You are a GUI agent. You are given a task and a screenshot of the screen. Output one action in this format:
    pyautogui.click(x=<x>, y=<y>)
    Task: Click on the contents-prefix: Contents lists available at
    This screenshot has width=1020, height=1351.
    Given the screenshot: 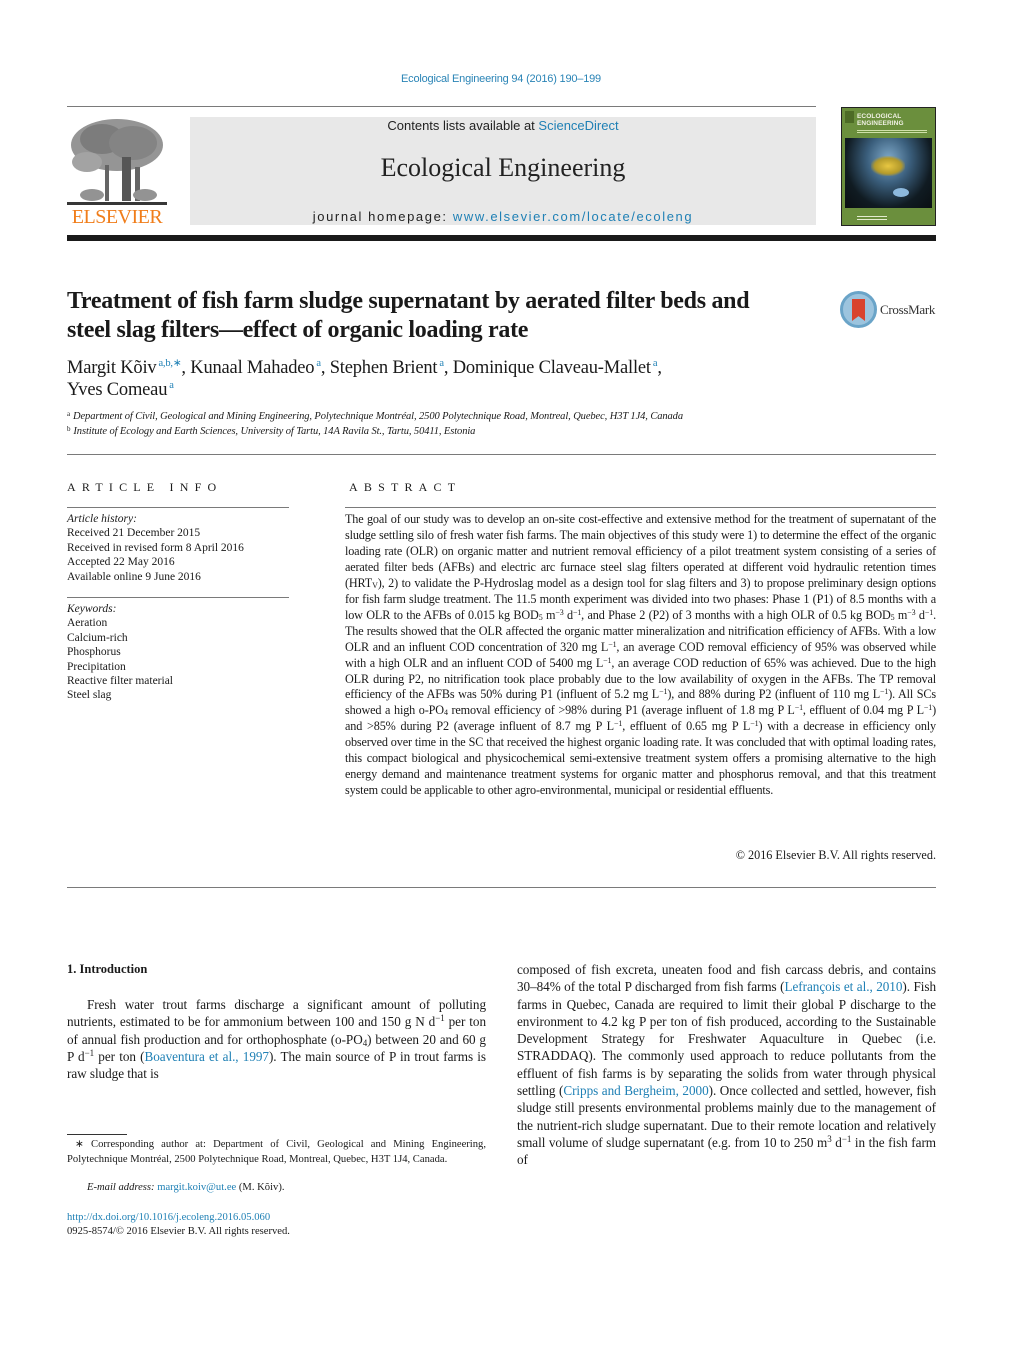 What is the action you would take?
    pyautogui.click(x=463, y=125)
    